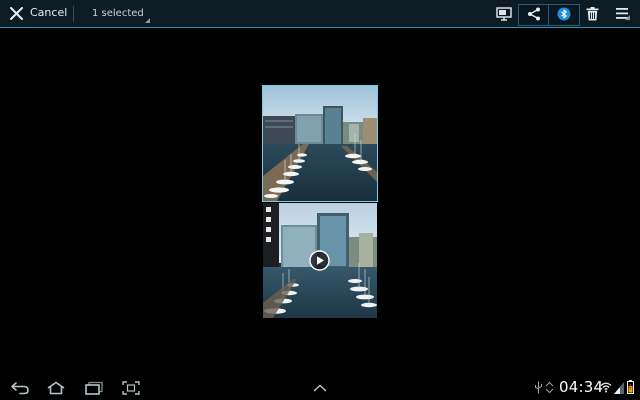  I want to click on video-thumbnail, so click(320, 260).